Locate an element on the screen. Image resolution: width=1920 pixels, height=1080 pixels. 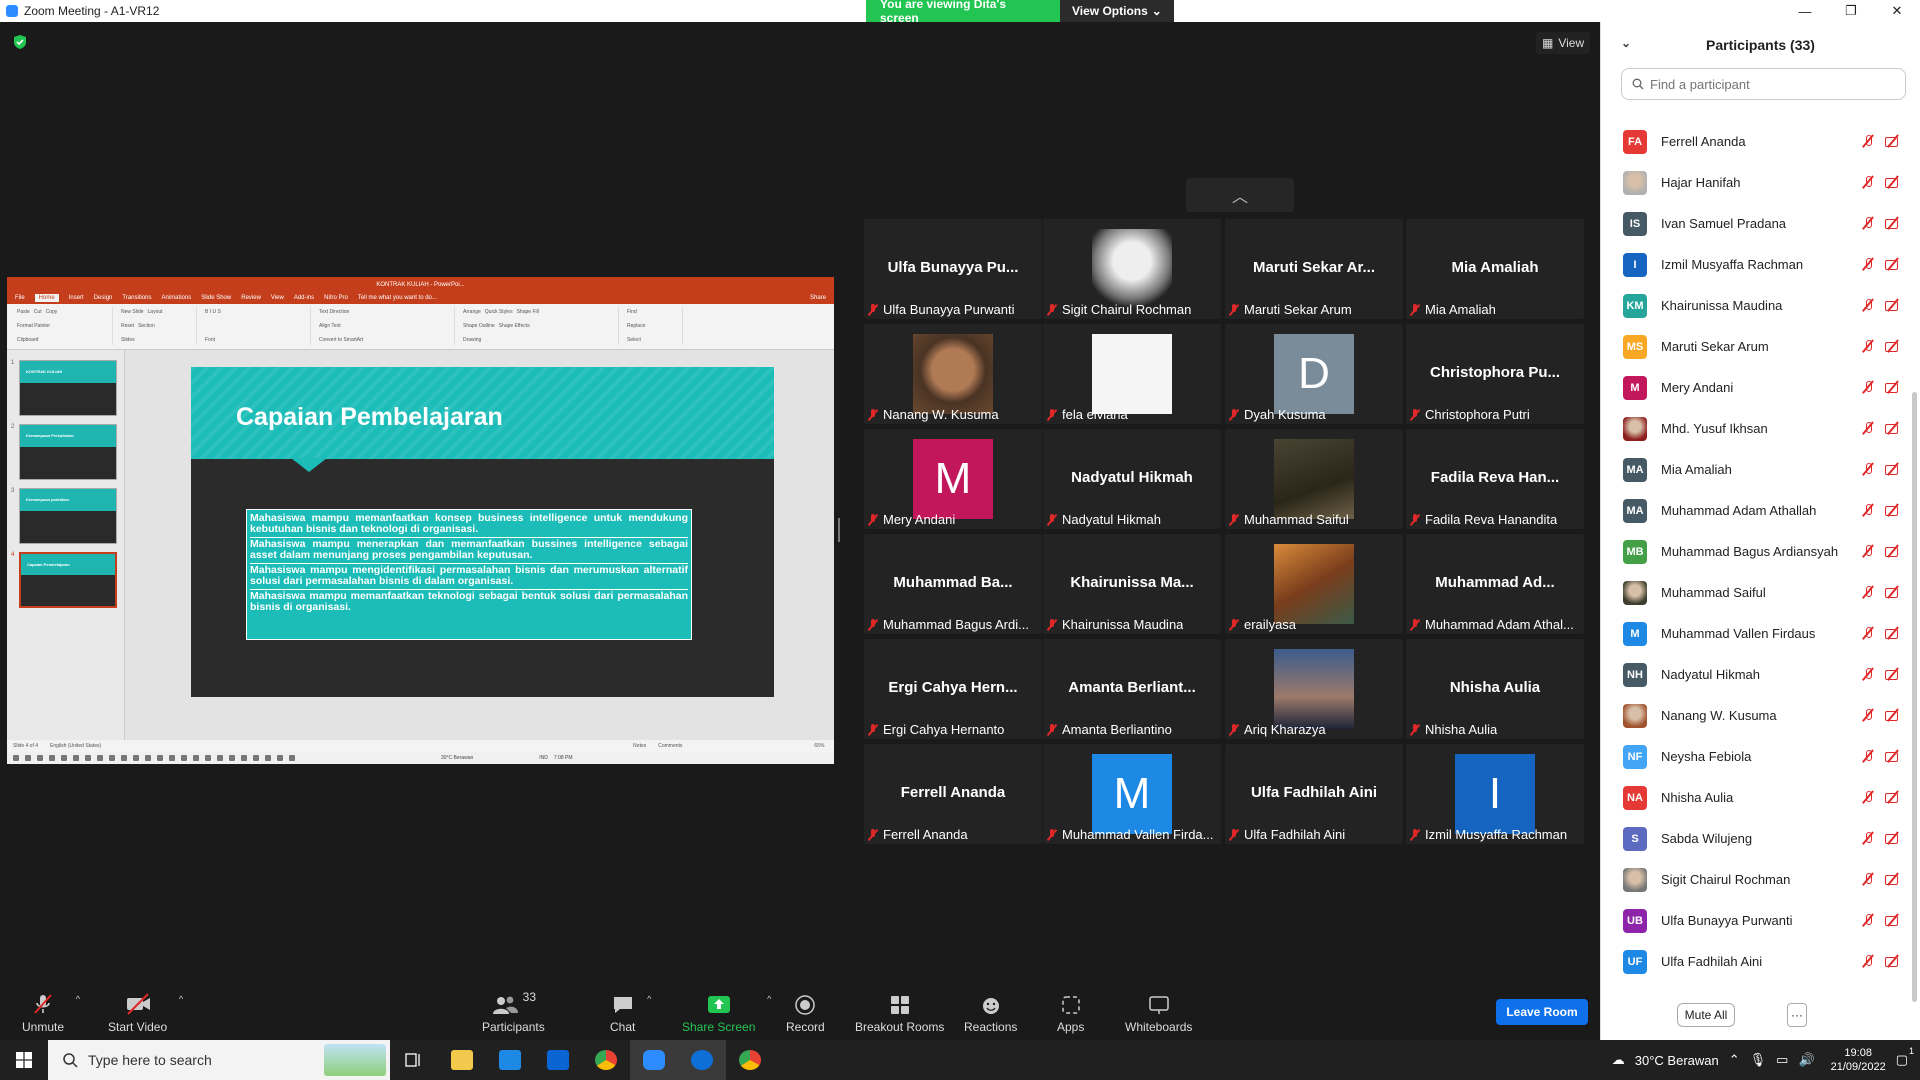
participant-row: NF Neysha Febiola is located at coordinates (1756, 756).